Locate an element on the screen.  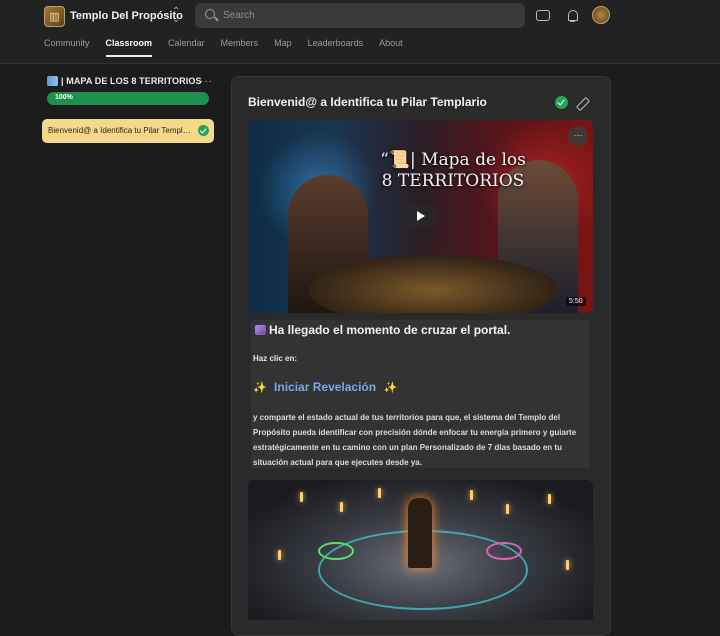
mark-complete-check-icon is located at coordinates (561, 102).